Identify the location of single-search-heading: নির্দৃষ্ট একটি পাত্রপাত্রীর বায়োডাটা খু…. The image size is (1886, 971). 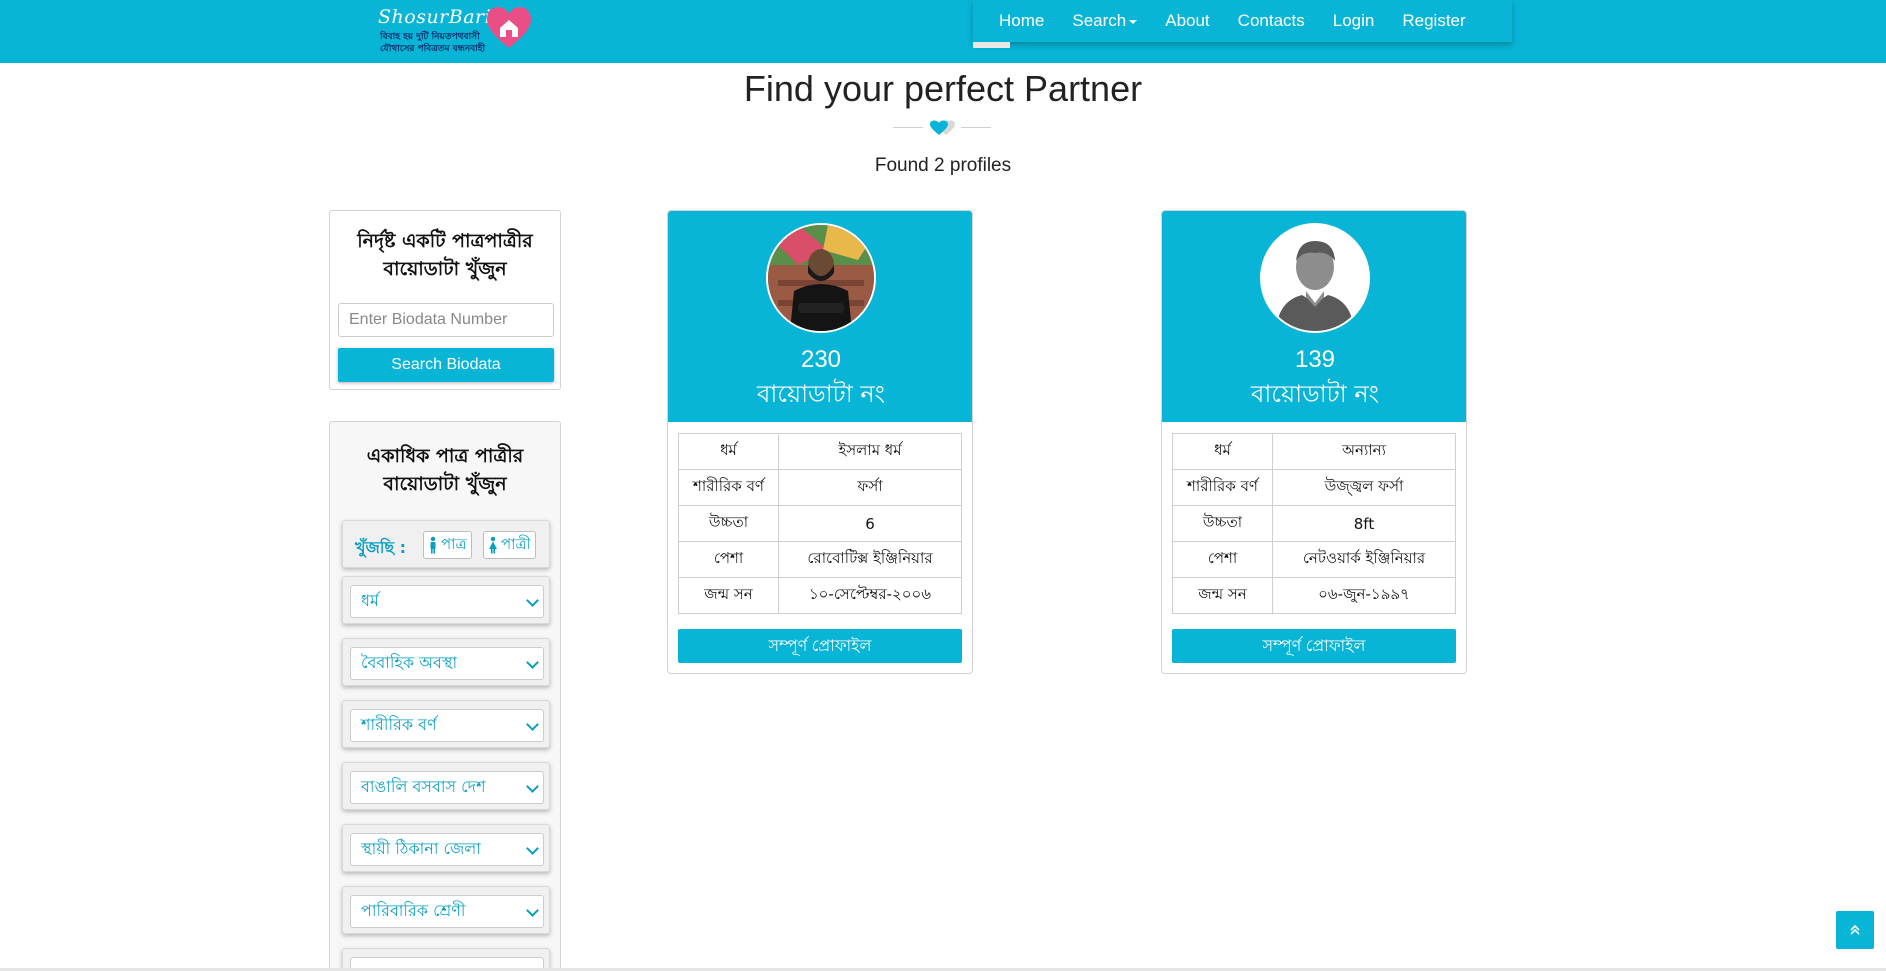
(445, 255).